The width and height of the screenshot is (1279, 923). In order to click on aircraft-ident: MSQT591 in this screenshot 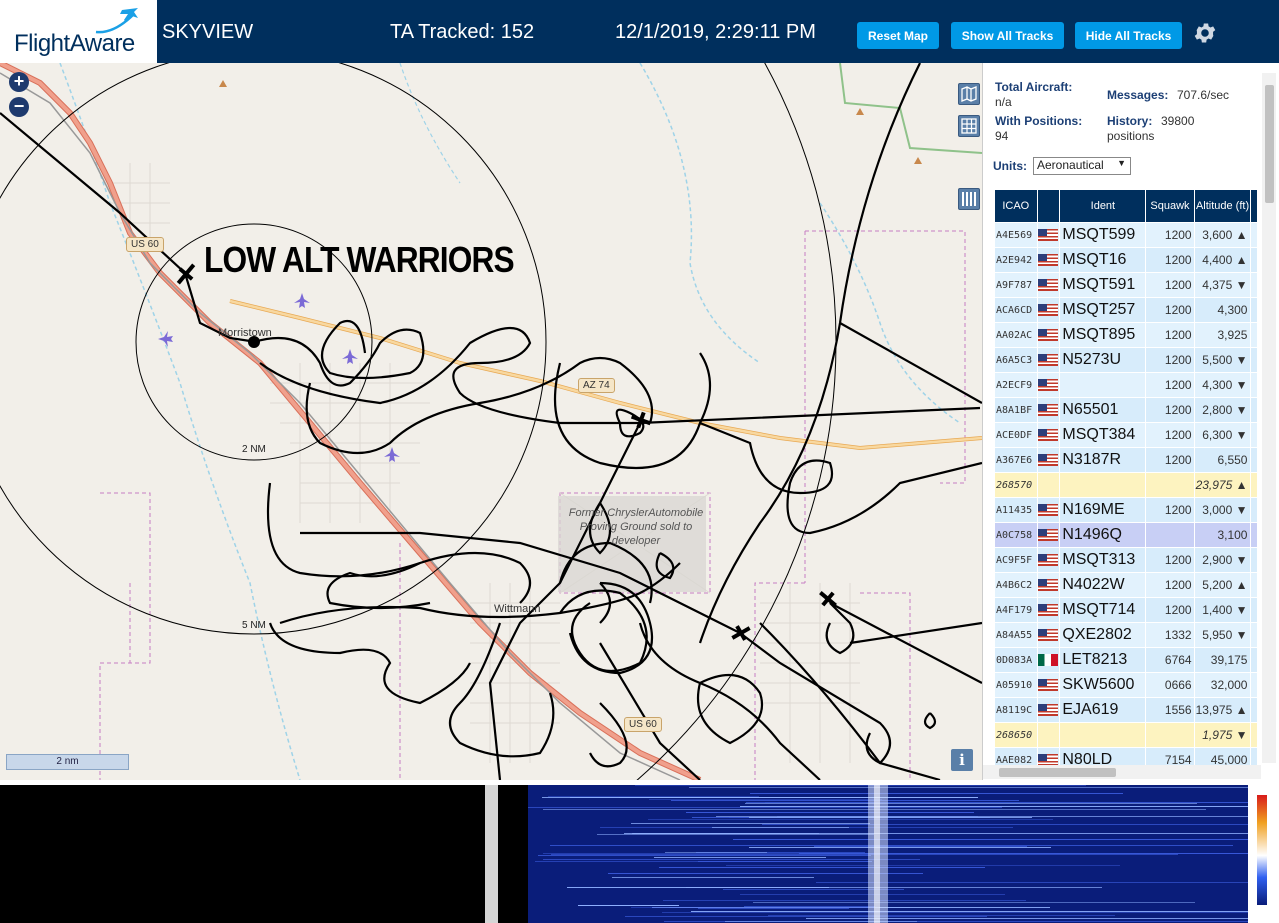, I will do `click(1103, 285)`.